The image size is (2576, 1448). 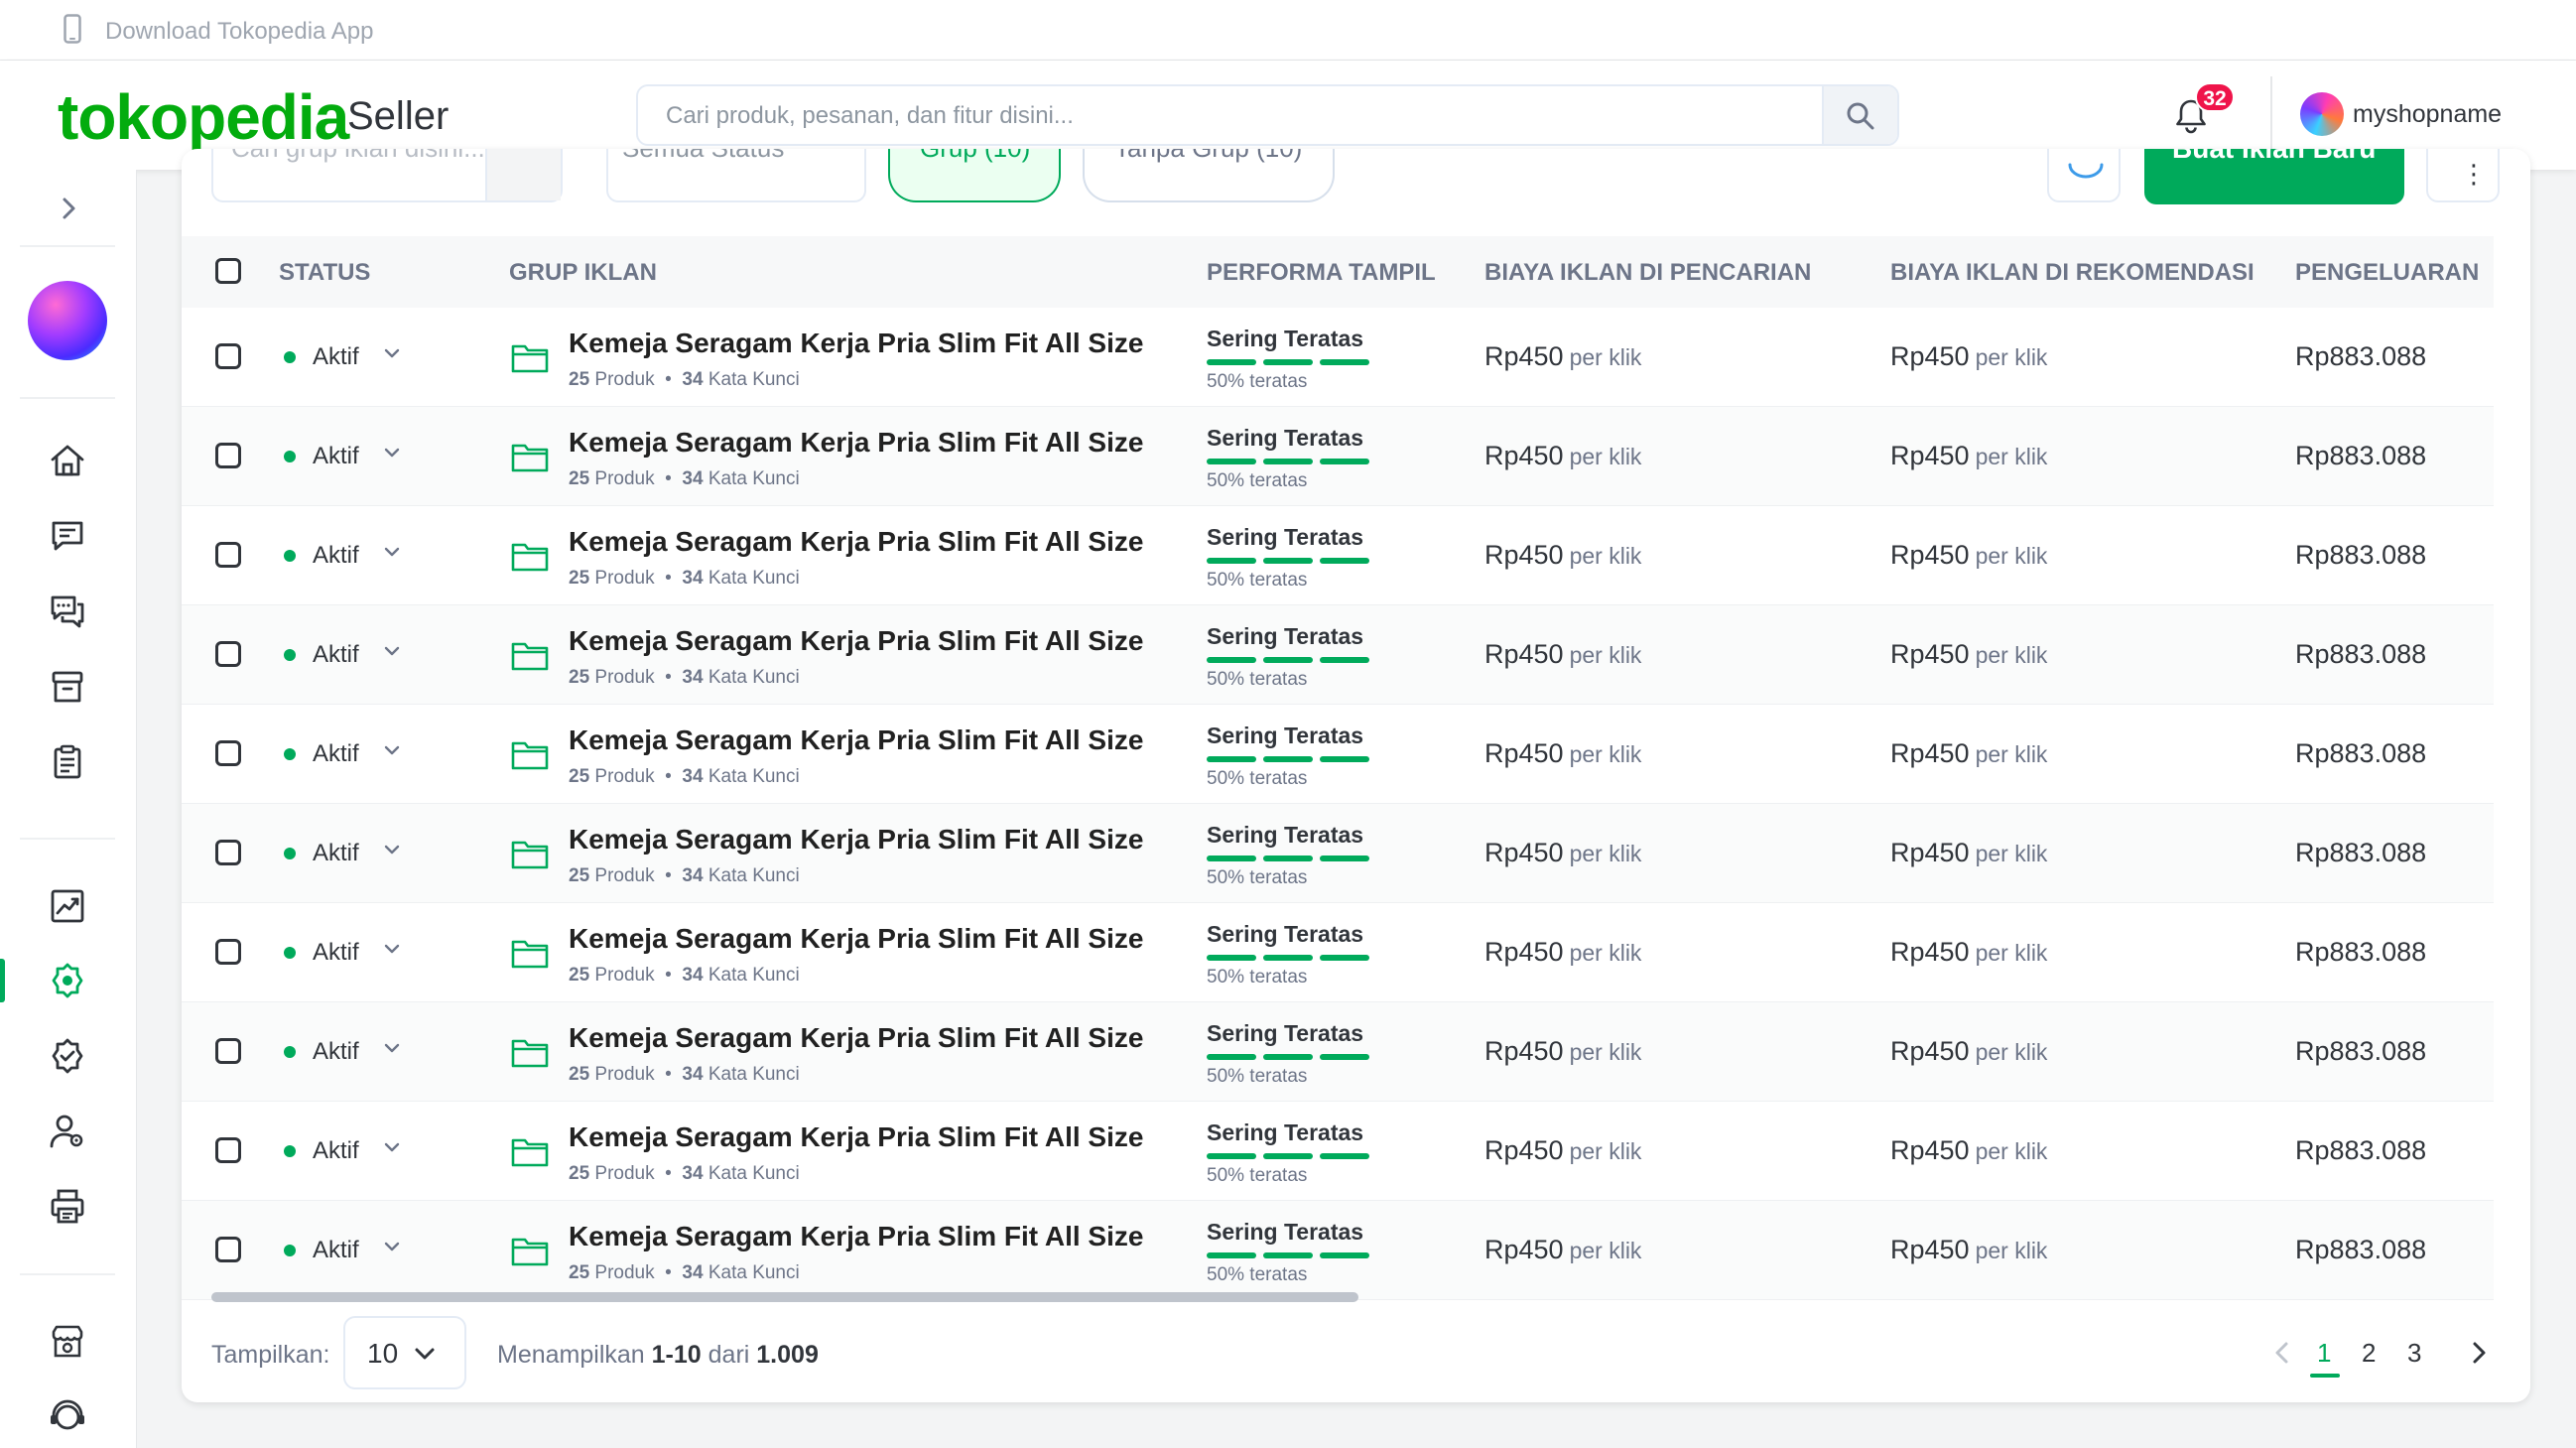 What do you see at coordinates (2324, 1353) in the screenshot?
I see `page-1: 1` at bounding box center [2324, 1353].